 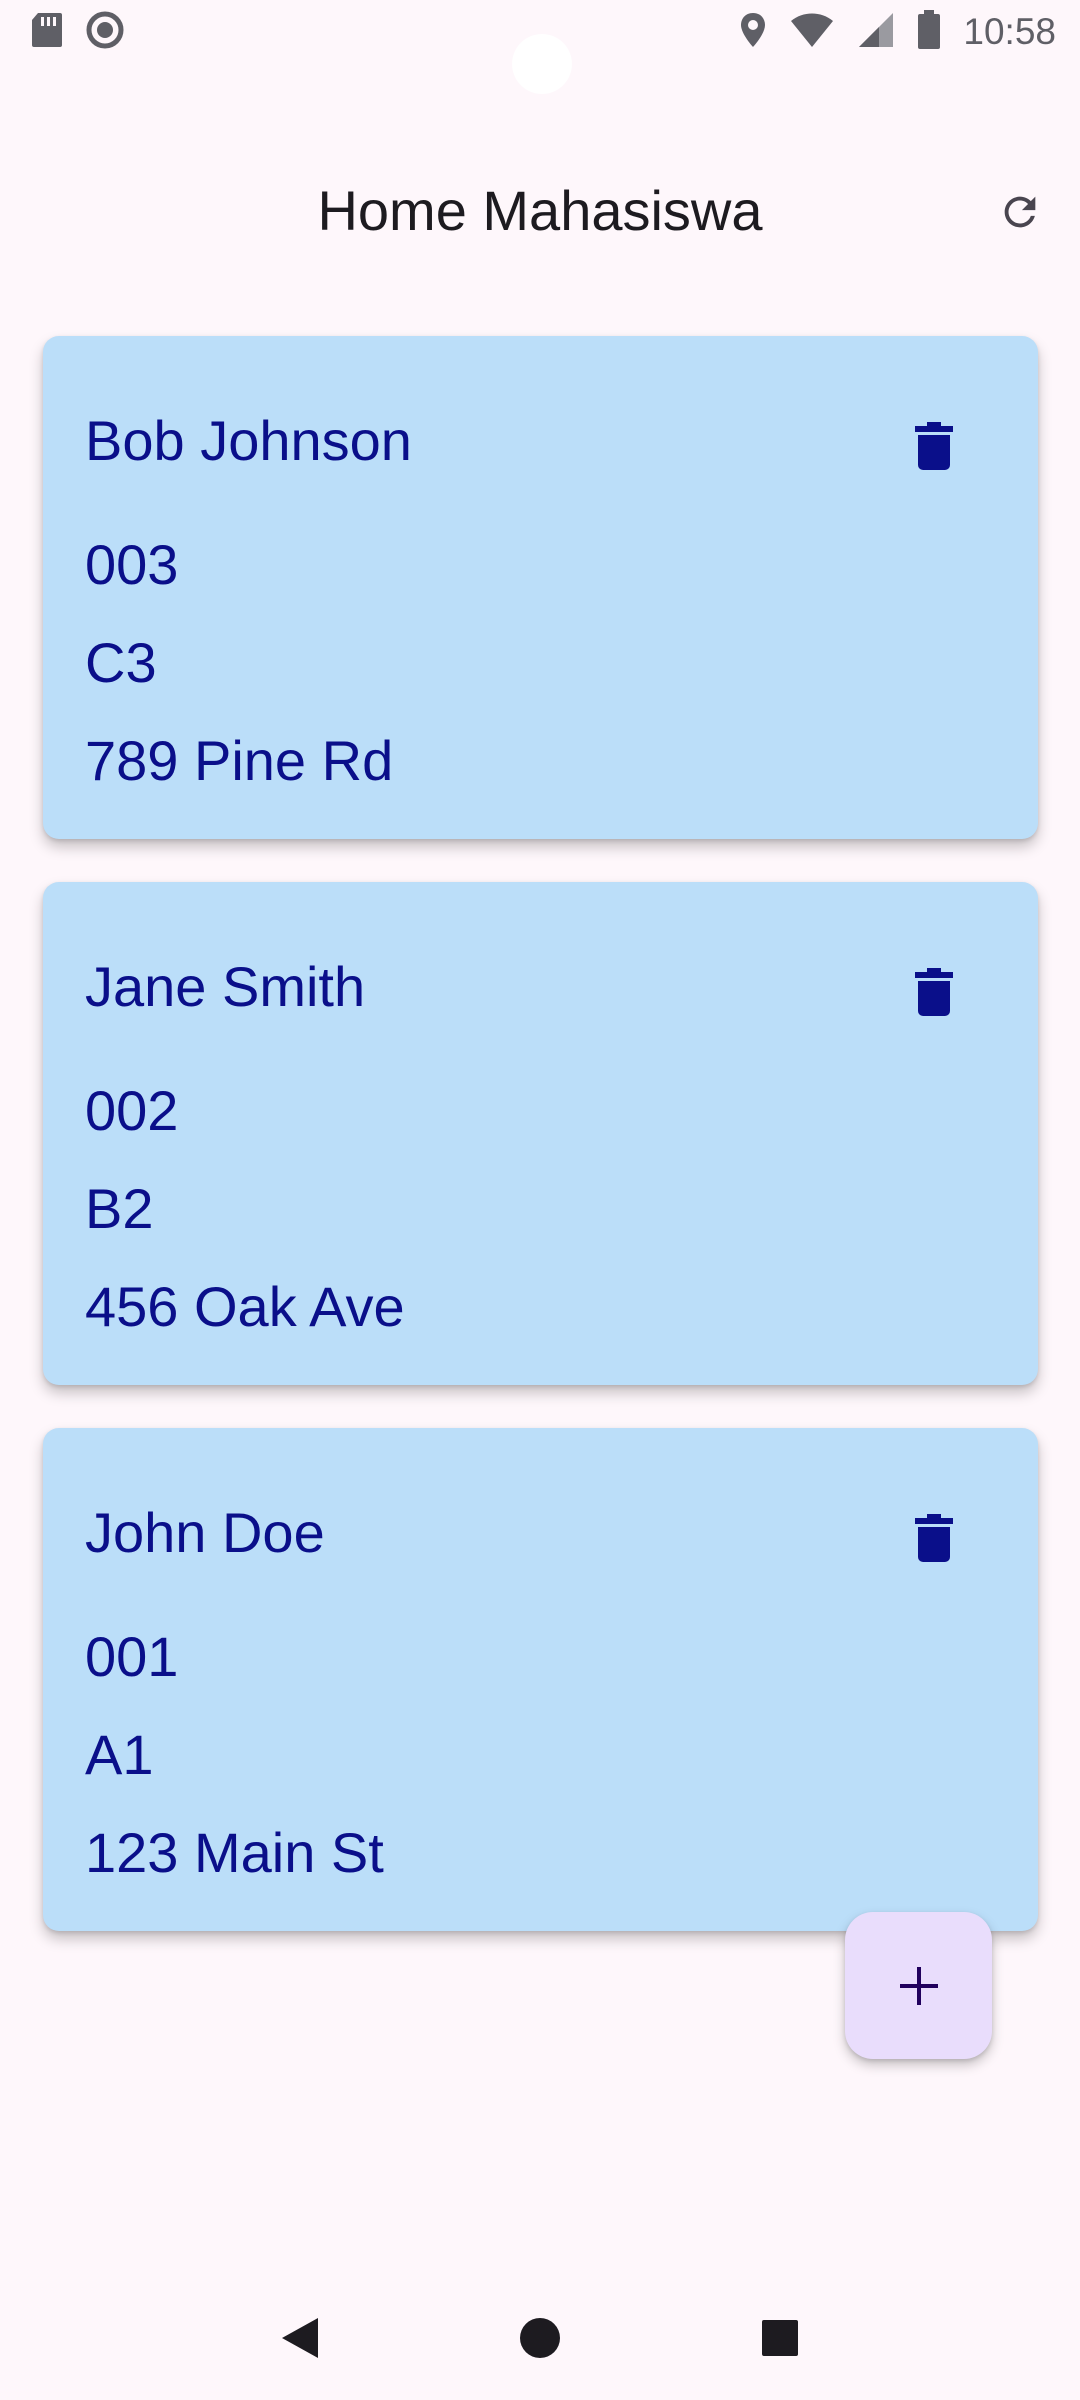 I want to click on app-bar: Home Mahasiswa, so click(x=540, y=210).